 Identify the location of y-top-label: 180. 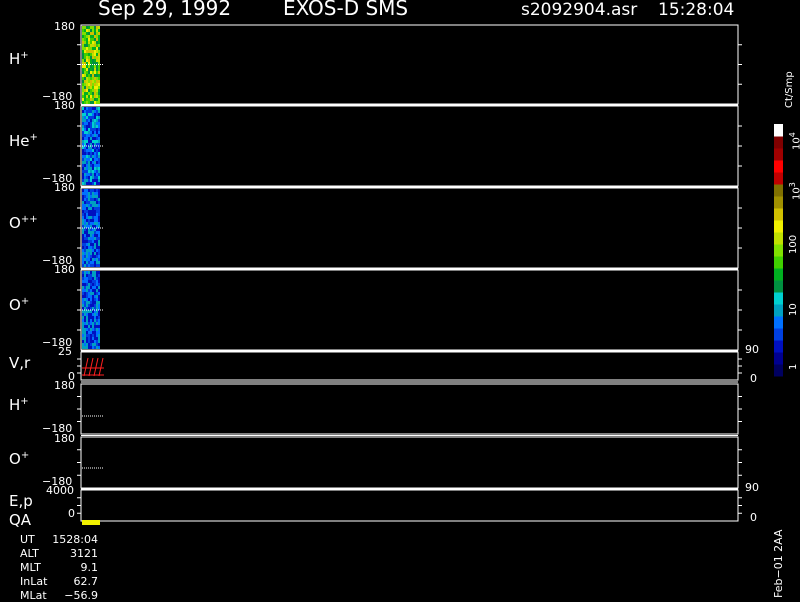
(64, 385).